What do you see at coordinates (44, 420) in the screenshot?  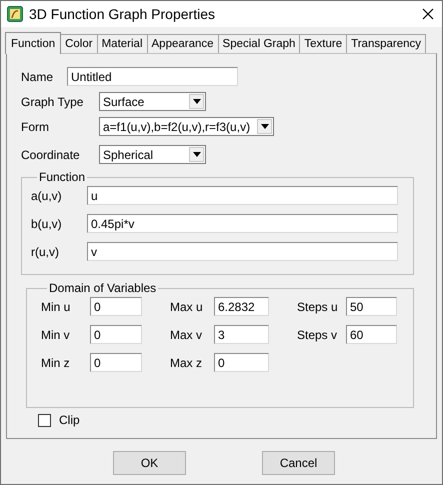 I see `checkbox` at bounding box center [44, 420].